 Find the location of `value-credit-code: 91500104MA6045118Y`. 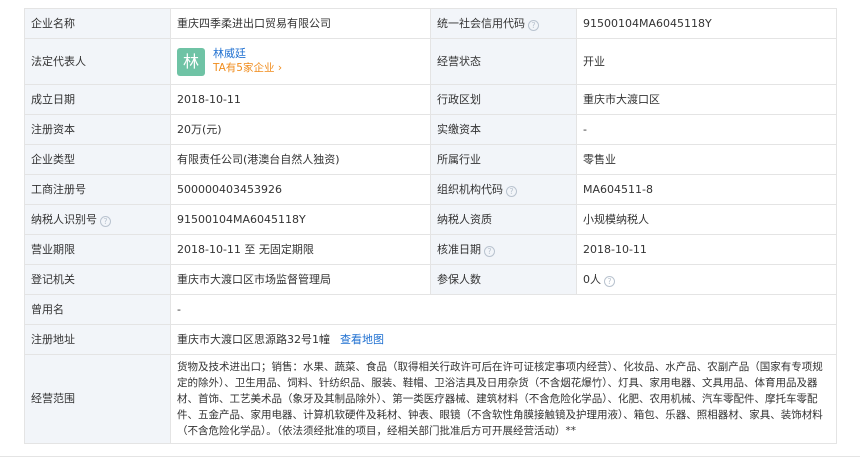

value-credit-code: 91500104MA6045118Y is located at coordinates (706, 23).